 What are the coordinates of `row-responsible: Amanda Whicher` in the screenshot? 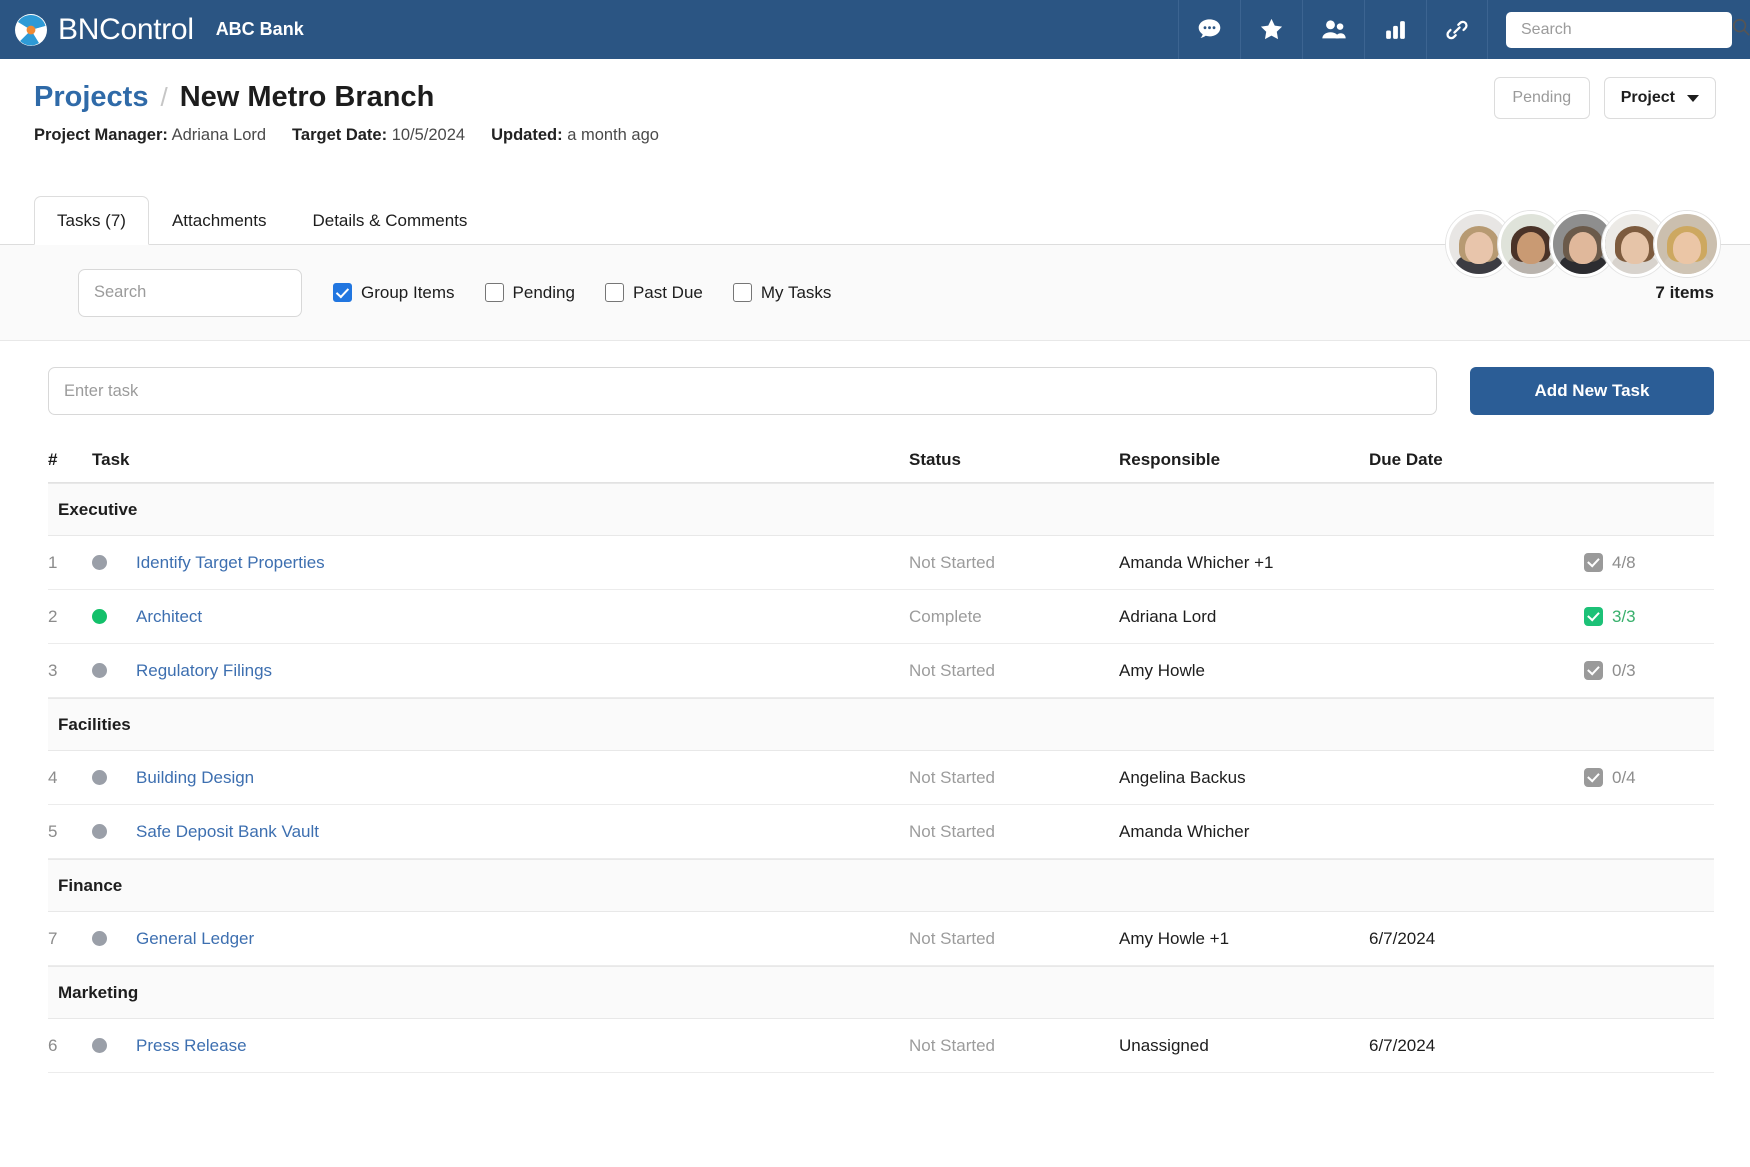 It's located at (1184, 831).